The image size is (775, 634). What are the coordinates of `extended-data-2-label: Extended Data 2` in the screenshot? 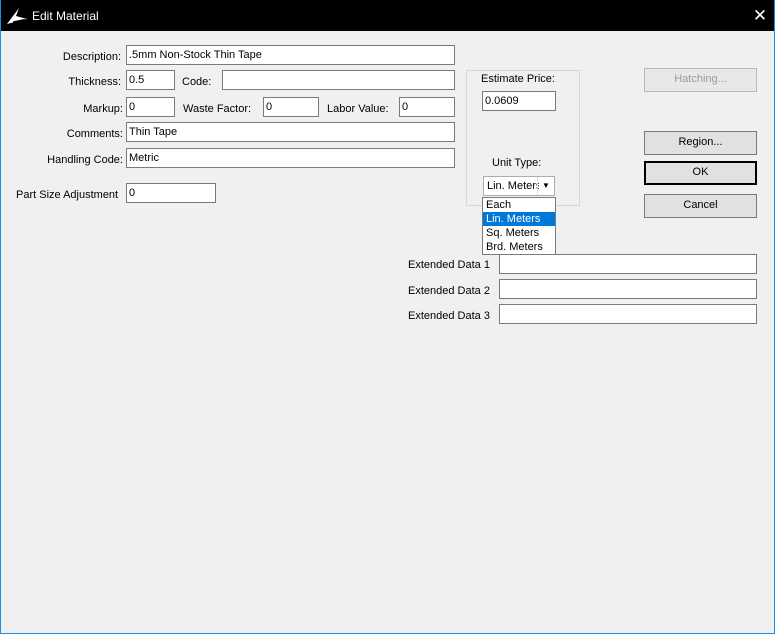 It's located at (449, 291).